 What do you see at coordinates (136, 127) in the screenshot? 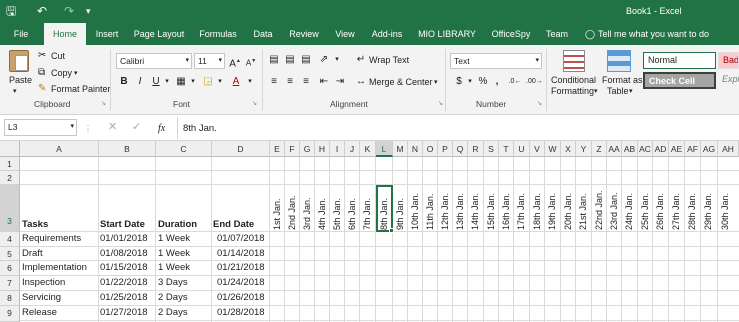
I see `enter-icon: ✓` at bounding box center [136, 127].